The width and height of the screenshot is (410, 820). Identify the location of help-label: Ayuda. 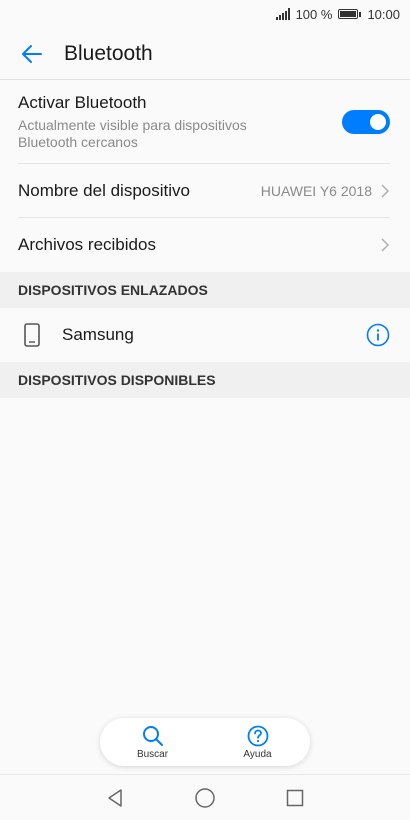
(257, 754).